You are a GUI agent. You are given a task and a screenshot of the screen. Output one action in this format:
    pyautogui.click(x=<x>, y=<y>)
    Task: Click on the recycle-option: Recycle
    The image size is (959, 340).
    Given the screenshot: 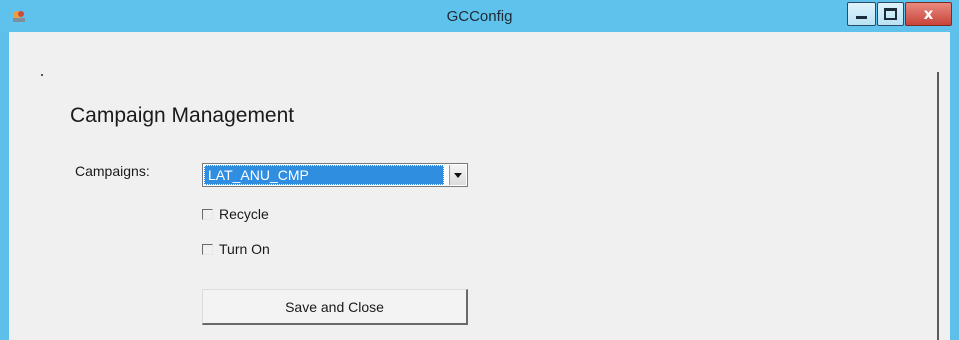 What is the action you would take?
    pyautogui.click(x=235, y=214)
    